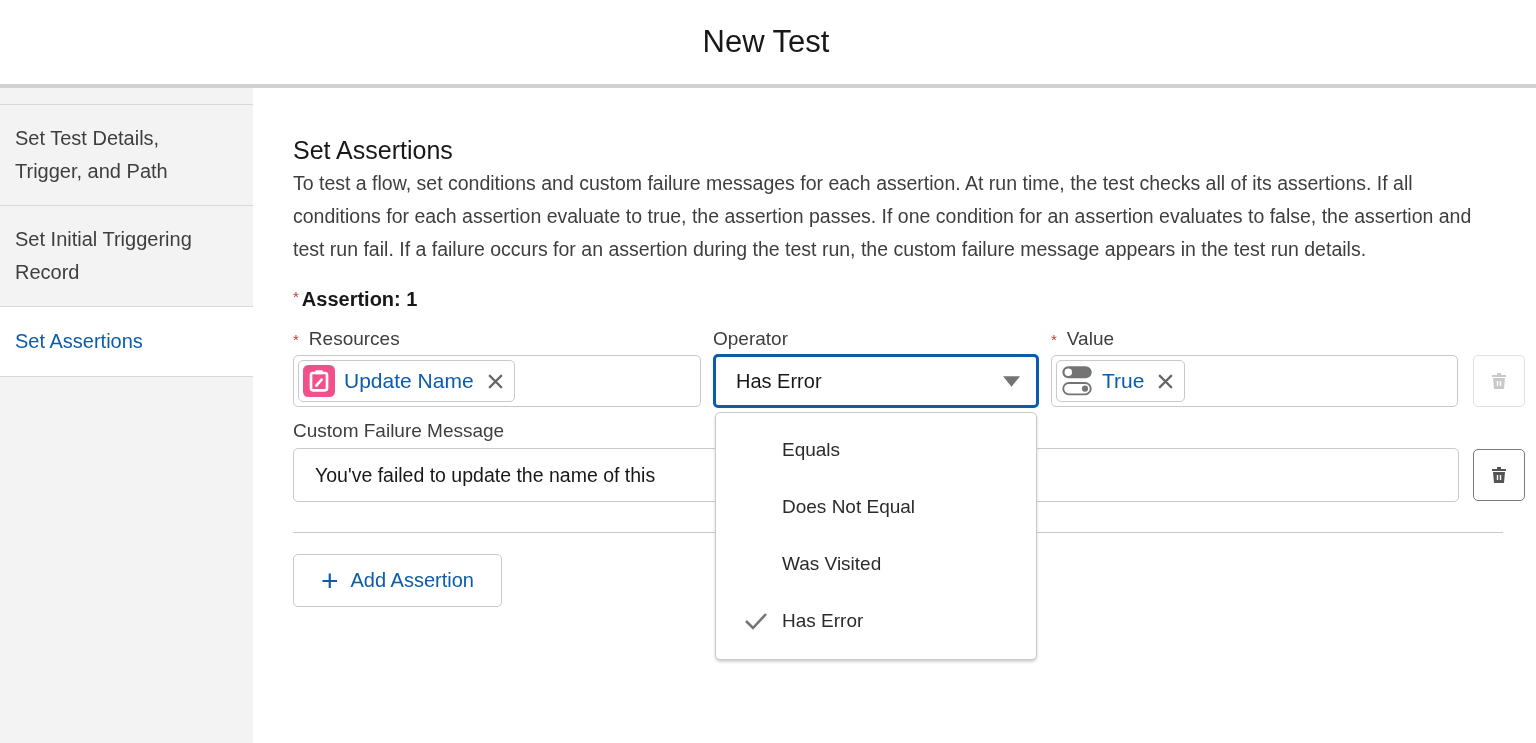 The width and height of the screenshot is (1536, 743). I want to click on field-label: Custom Failure Message, so click(399, 431).